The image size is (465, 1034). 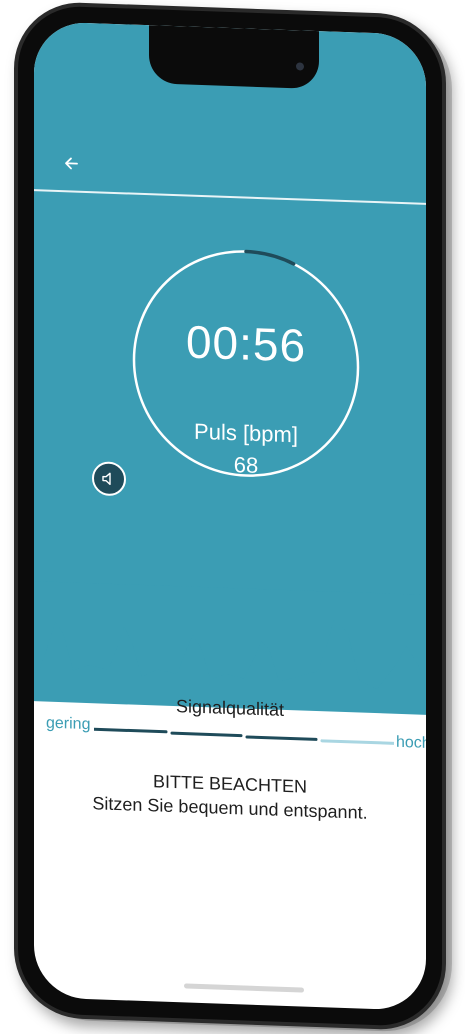 What do you see at coordinates (244, 988) in the screenshot?
I see `home-indicator` at bounding box center [244, 988].